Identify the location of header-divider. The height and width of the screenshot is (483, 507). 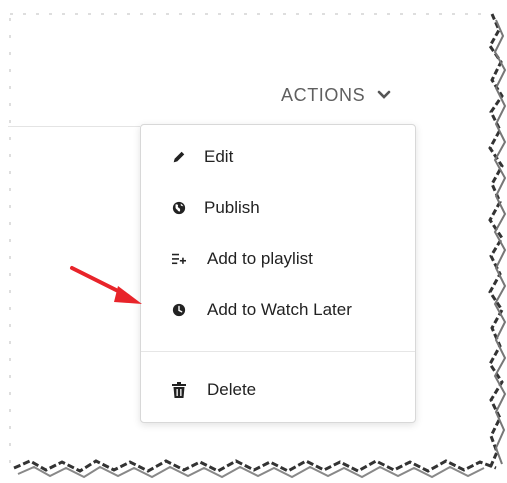
(74, 126).